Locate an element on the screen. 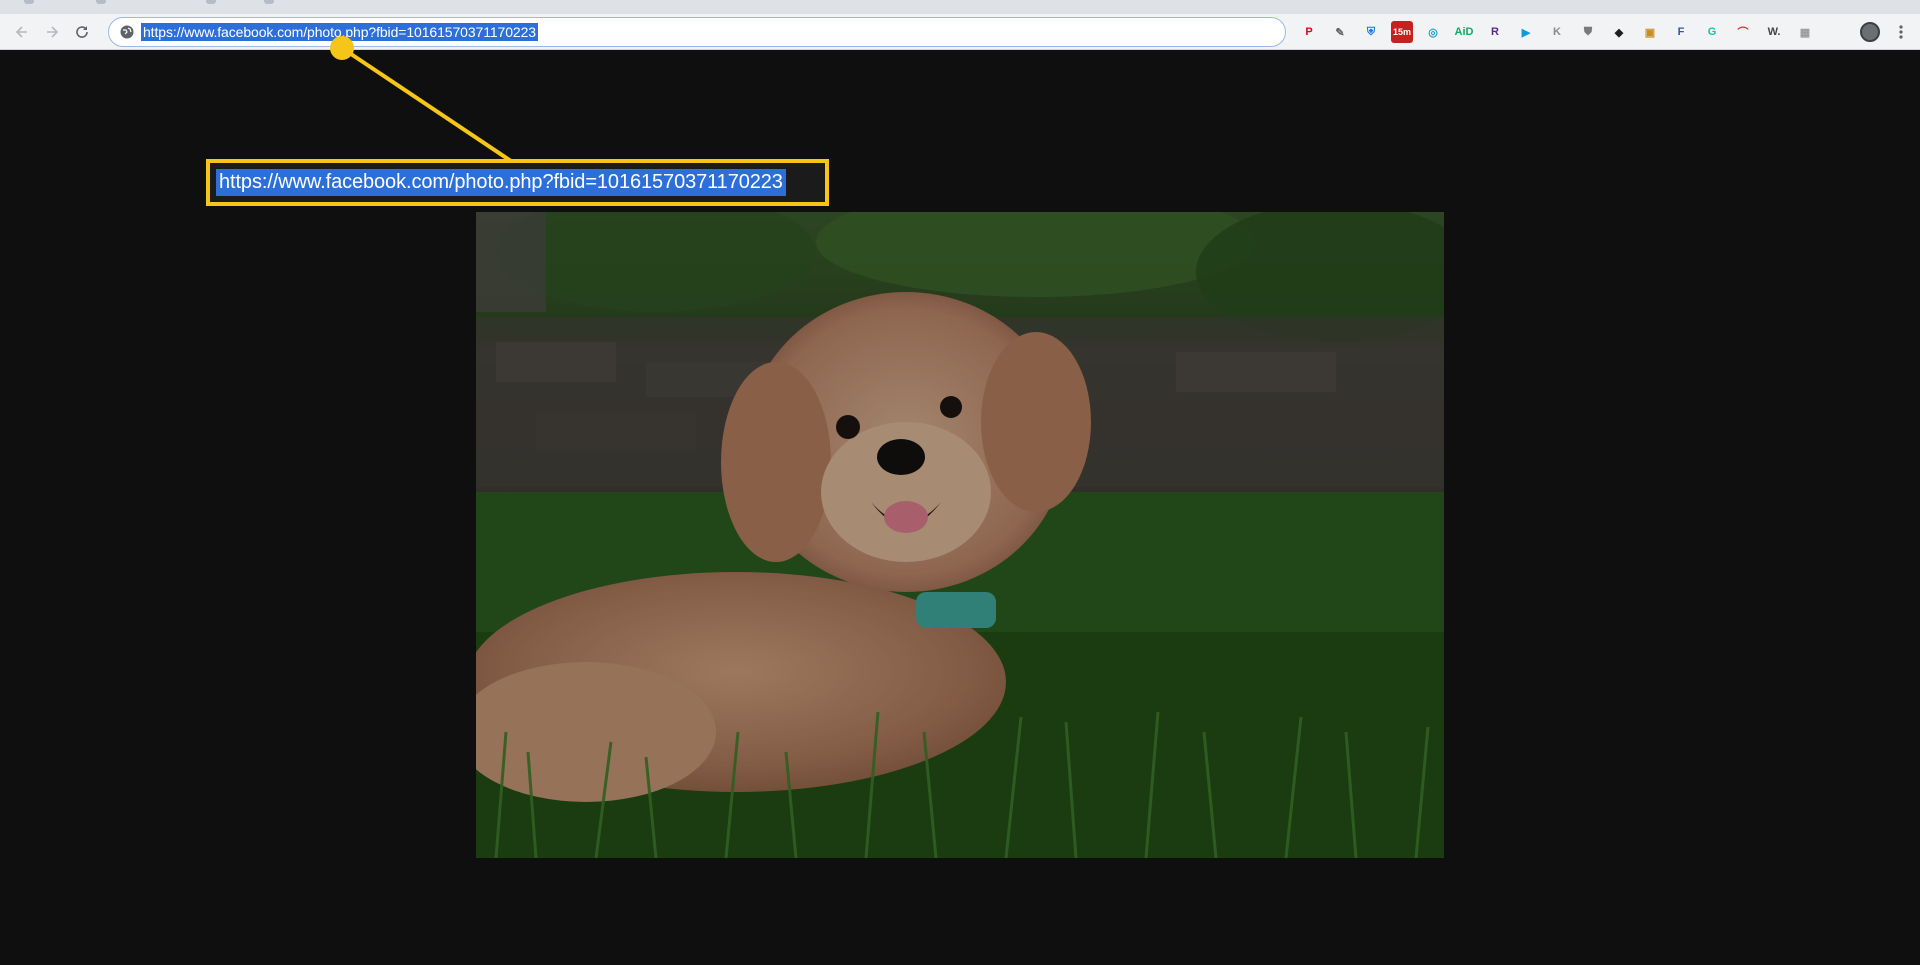  forward-button is located at coordinates (52, 32).